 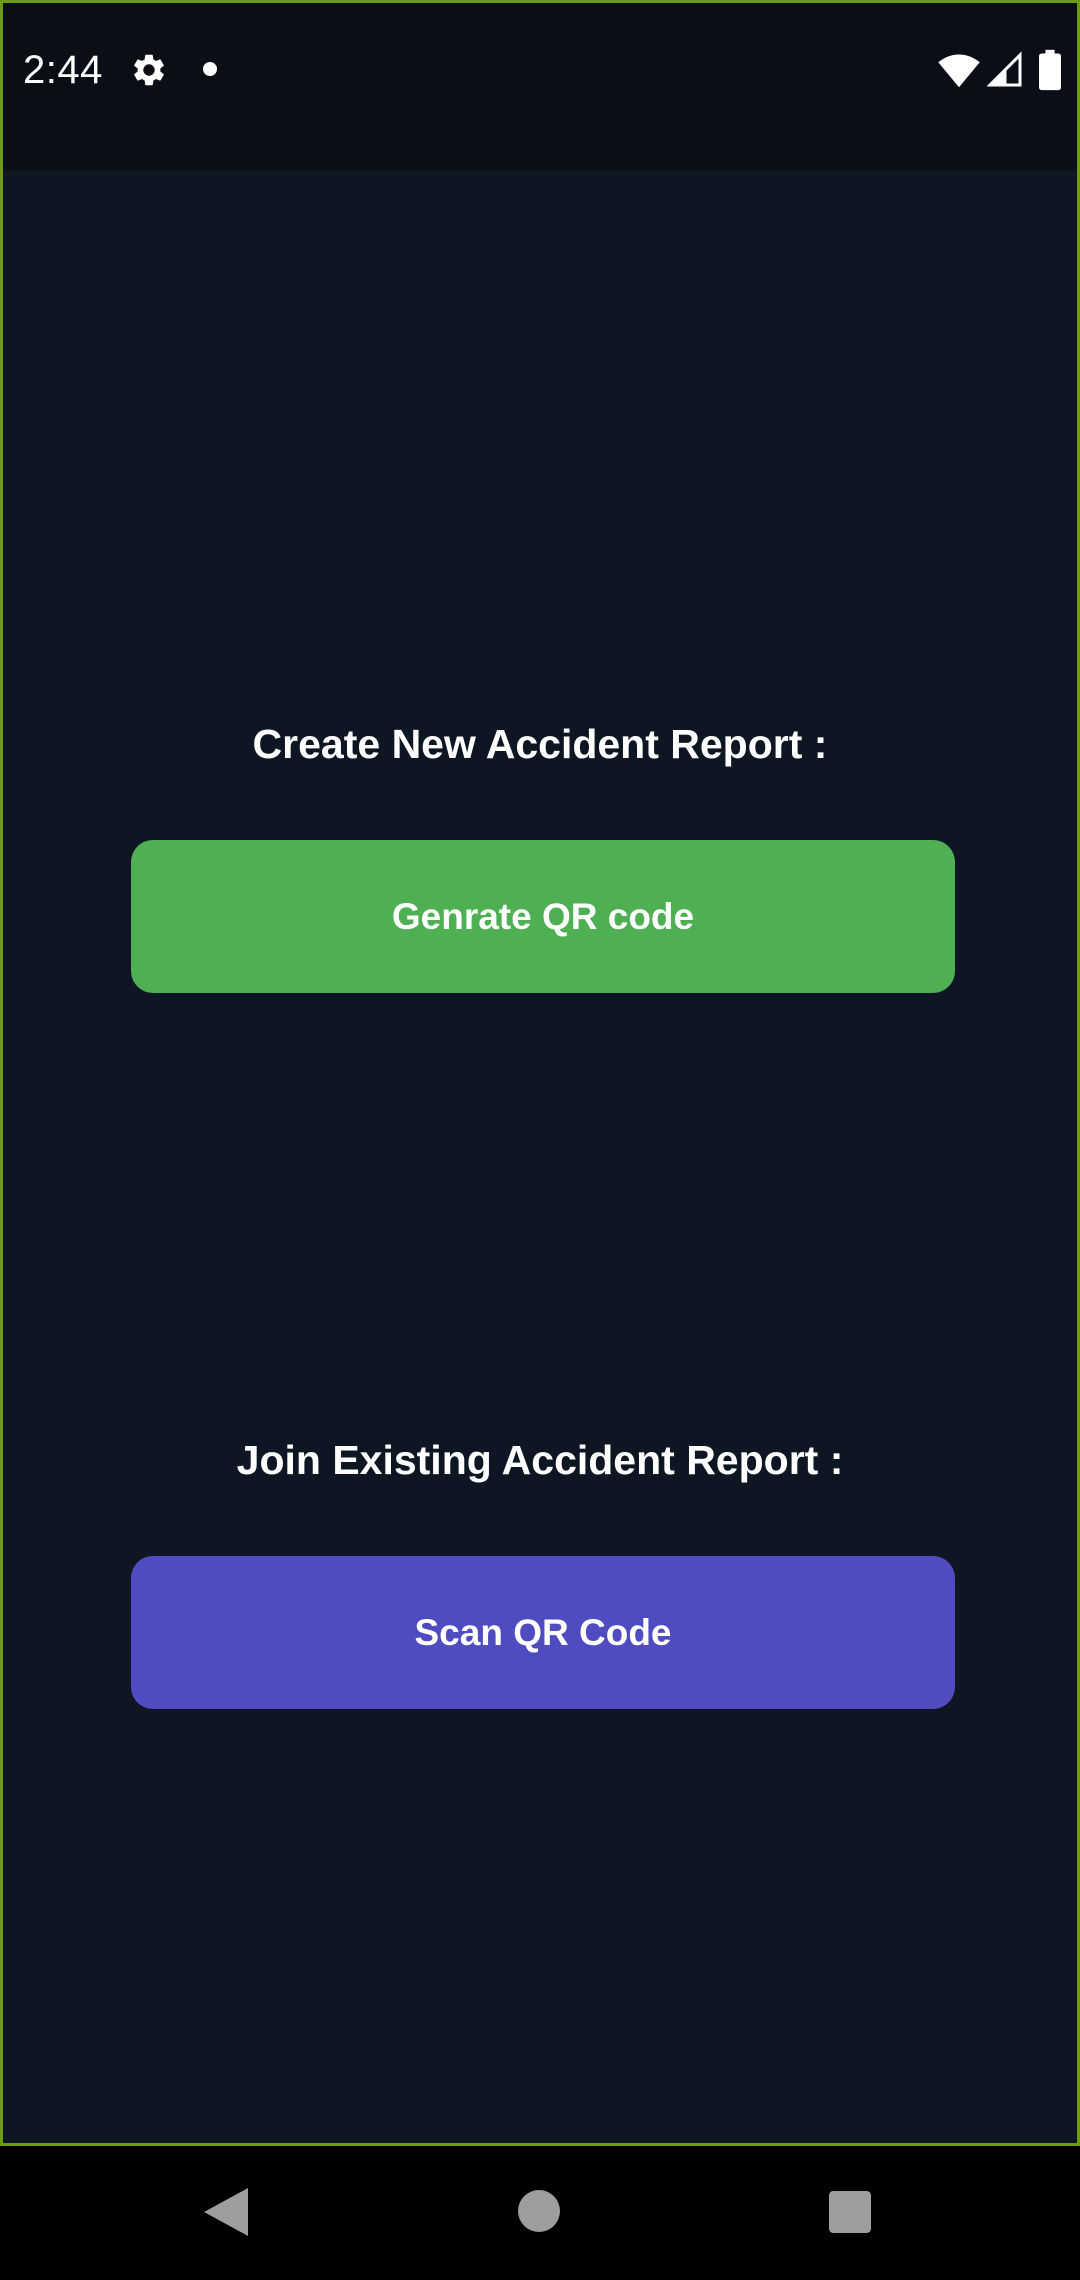 I want to click on status-time: 2:44, so click(x=63, y=70).